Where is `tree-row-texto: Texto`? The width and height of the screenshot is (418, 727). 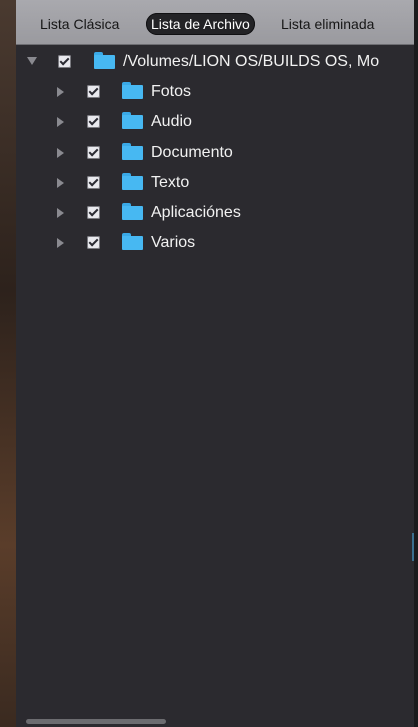
tree-row-texto: Texto is located at coordinates (215, 184).